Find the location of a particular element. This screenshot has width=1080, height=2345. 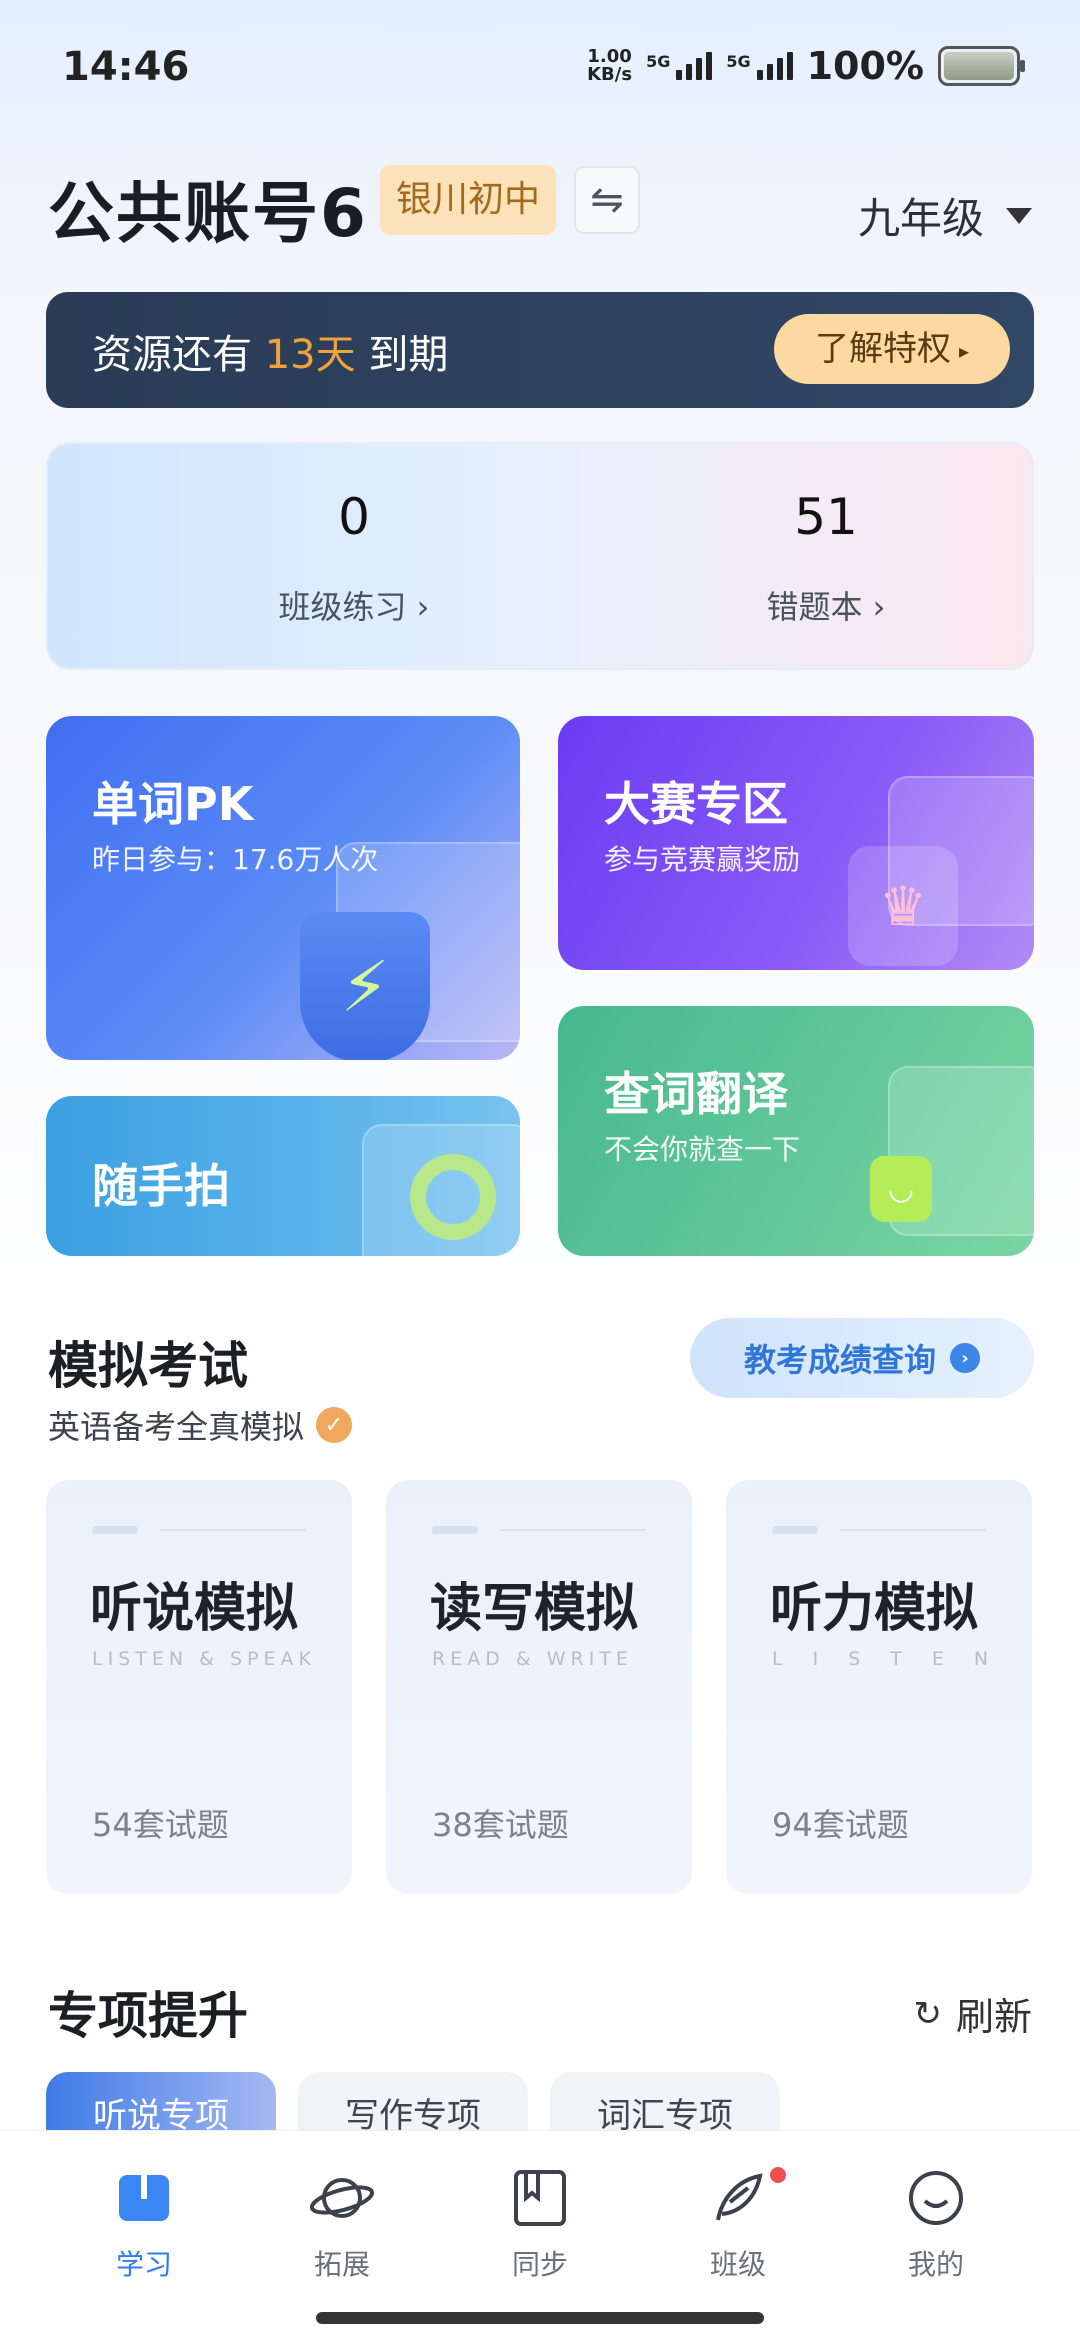

play-arrow-icon: ▸ is located at coordinates (964, 350).